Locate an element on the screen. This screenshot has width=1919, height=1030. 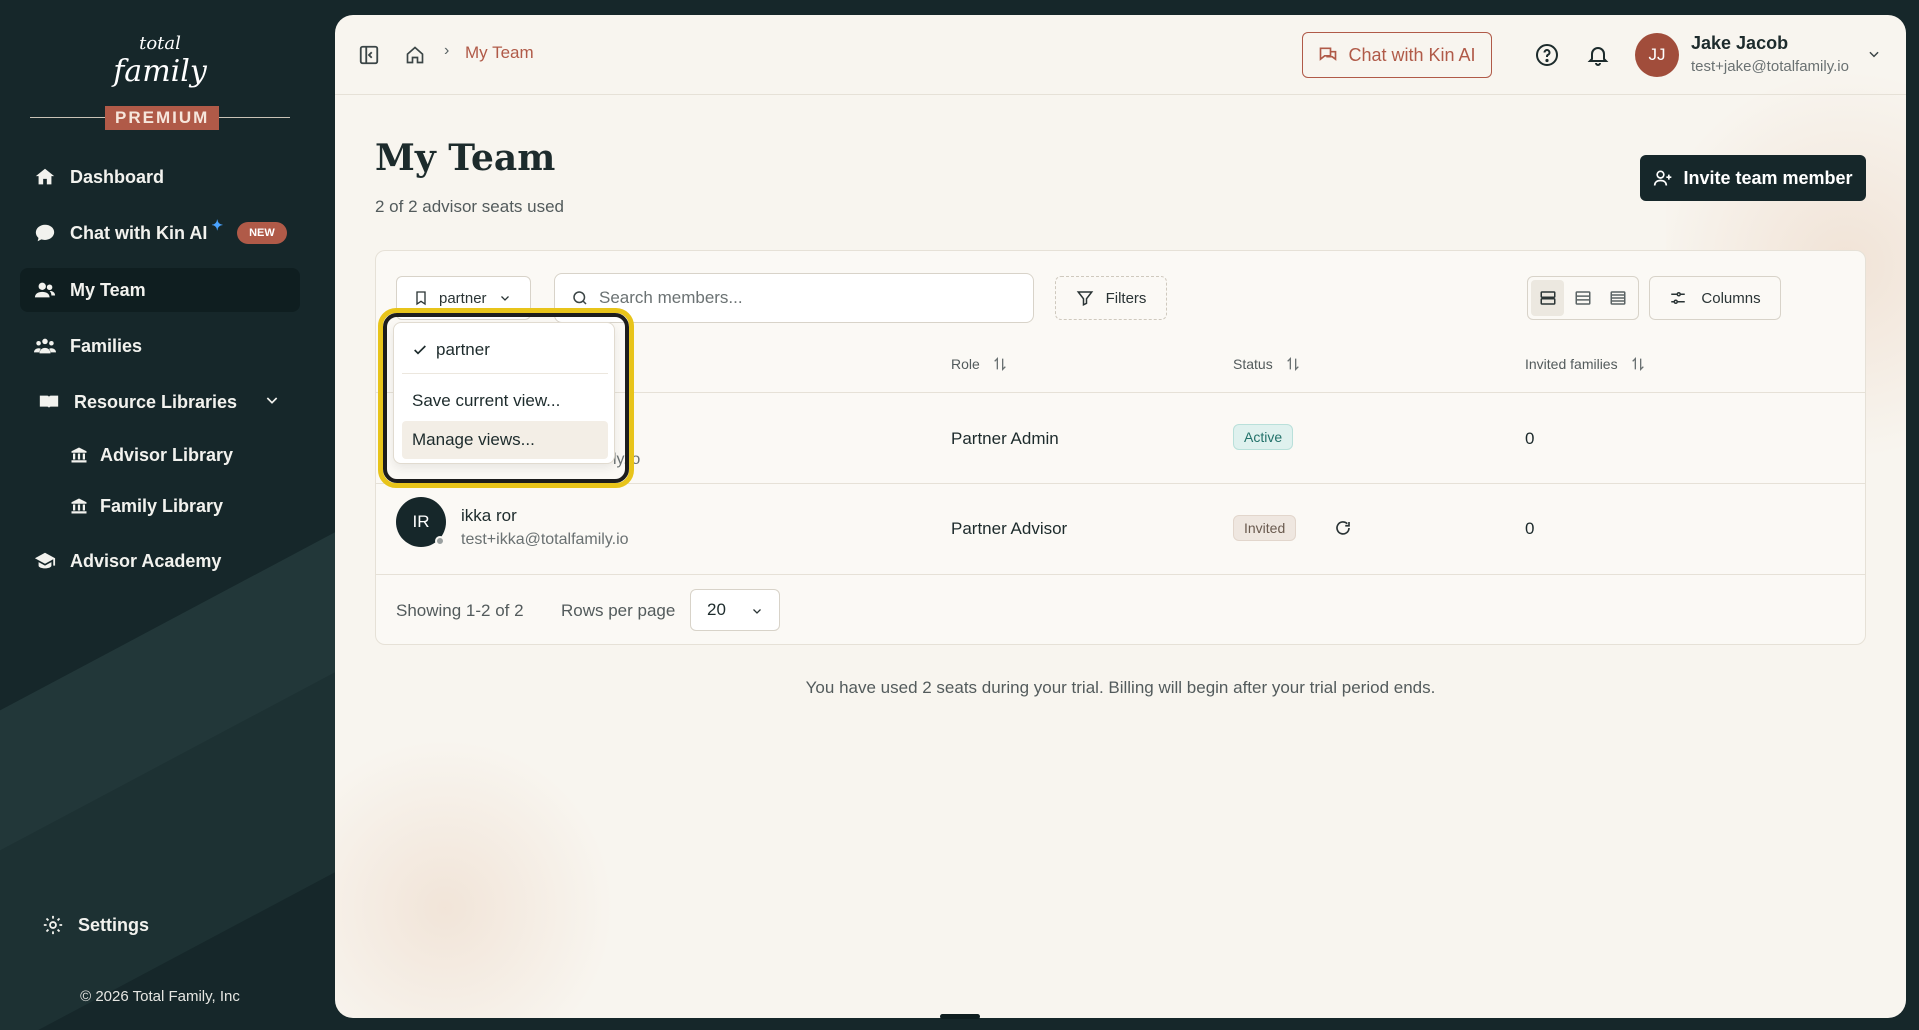
column-header-role: Role is located at coordinates (979, 364).